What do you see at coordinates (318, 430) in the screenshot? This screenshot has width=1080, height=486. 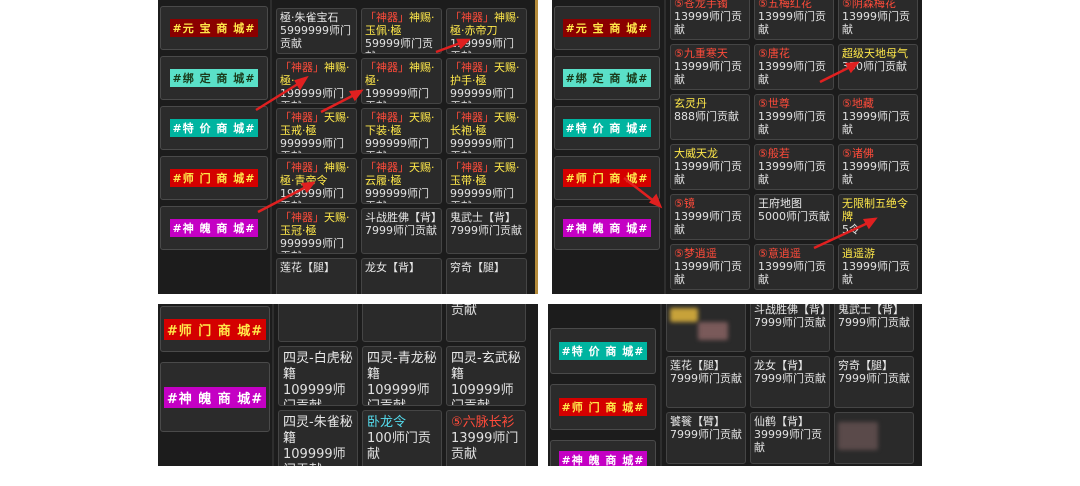 I see `item-name: 四灵-朱雀秘籍` at bounding box center [318, 430].